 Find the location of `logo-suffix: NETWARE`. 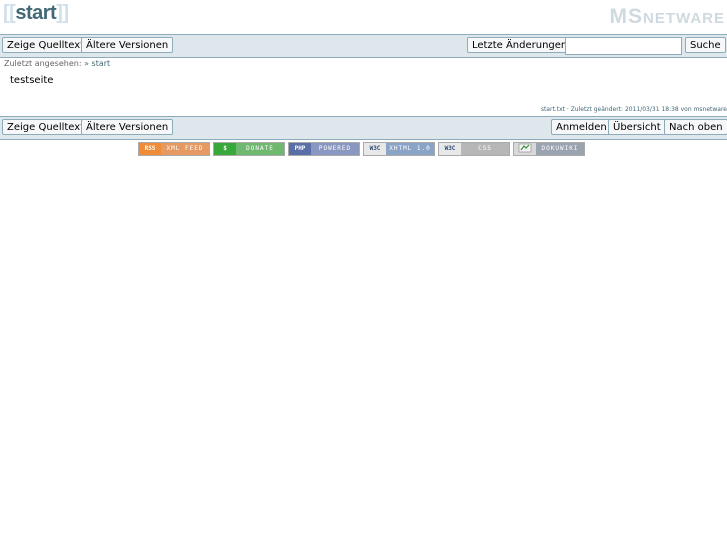

logo-suffix: NETWARE is located at coordinates (684, 18).